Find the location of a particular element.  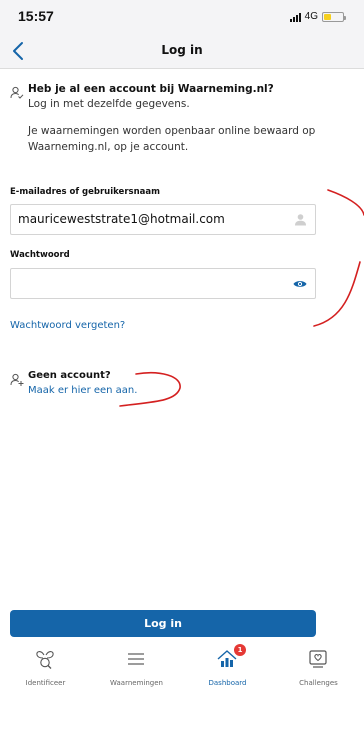

user-add-icon is located at coordinates (17, 379).